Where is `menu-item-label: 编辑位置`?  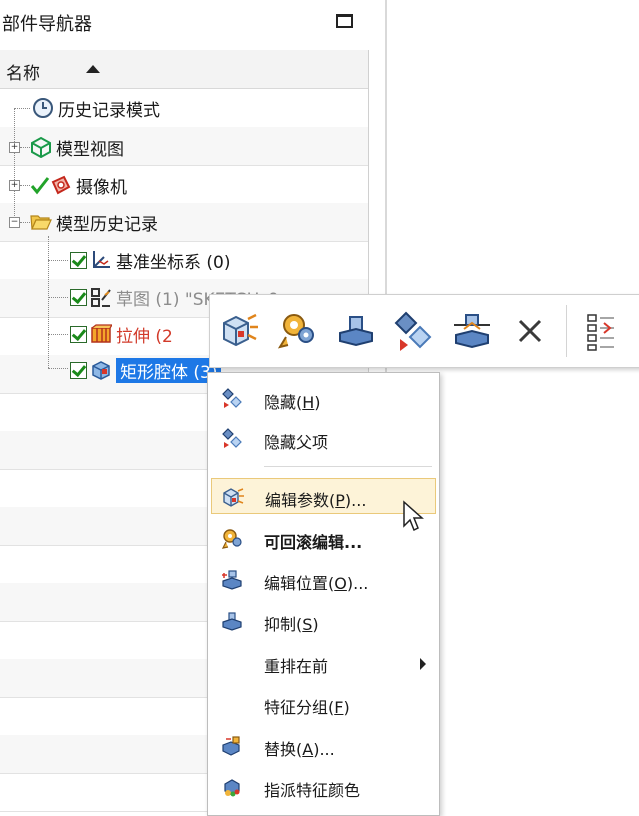
menu-item-label: 编辑位置 is located at coordinates (296, 583).